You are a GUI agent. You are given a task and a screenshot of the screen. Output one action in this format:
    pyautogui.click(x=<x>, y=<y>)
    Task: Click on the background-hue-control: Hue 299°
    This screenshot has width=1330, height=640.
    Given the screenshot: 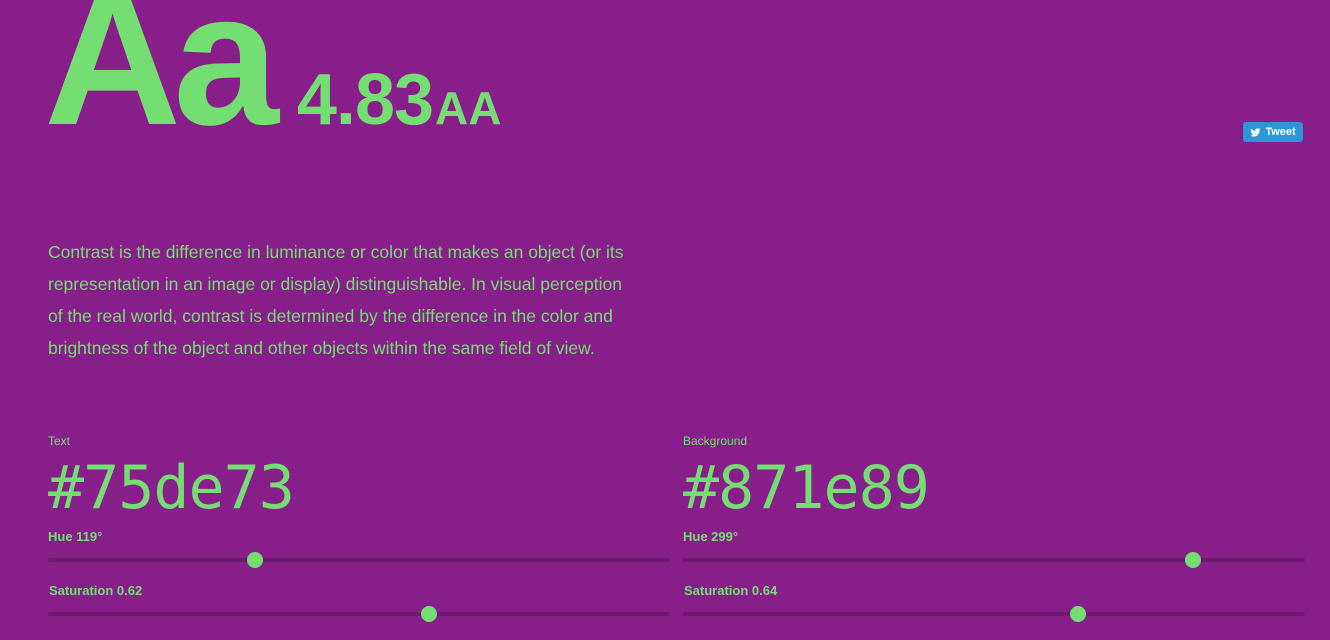 What is the action you would take?
    pyautogui.click(x=994, y=550)
    